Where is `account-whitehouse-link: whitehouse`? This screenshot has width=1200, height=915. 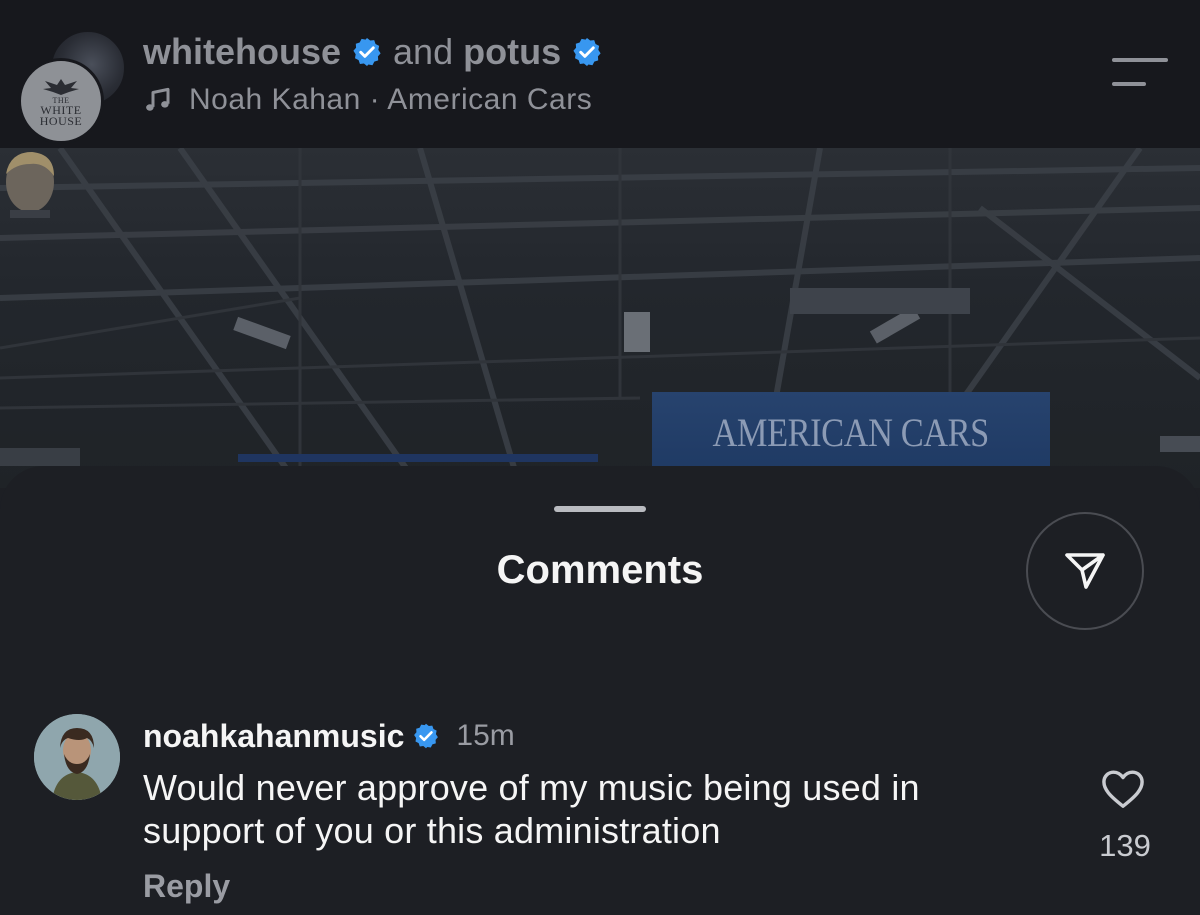 account-whitehouse-link: whitehouse is located at coordinates (242, 52).